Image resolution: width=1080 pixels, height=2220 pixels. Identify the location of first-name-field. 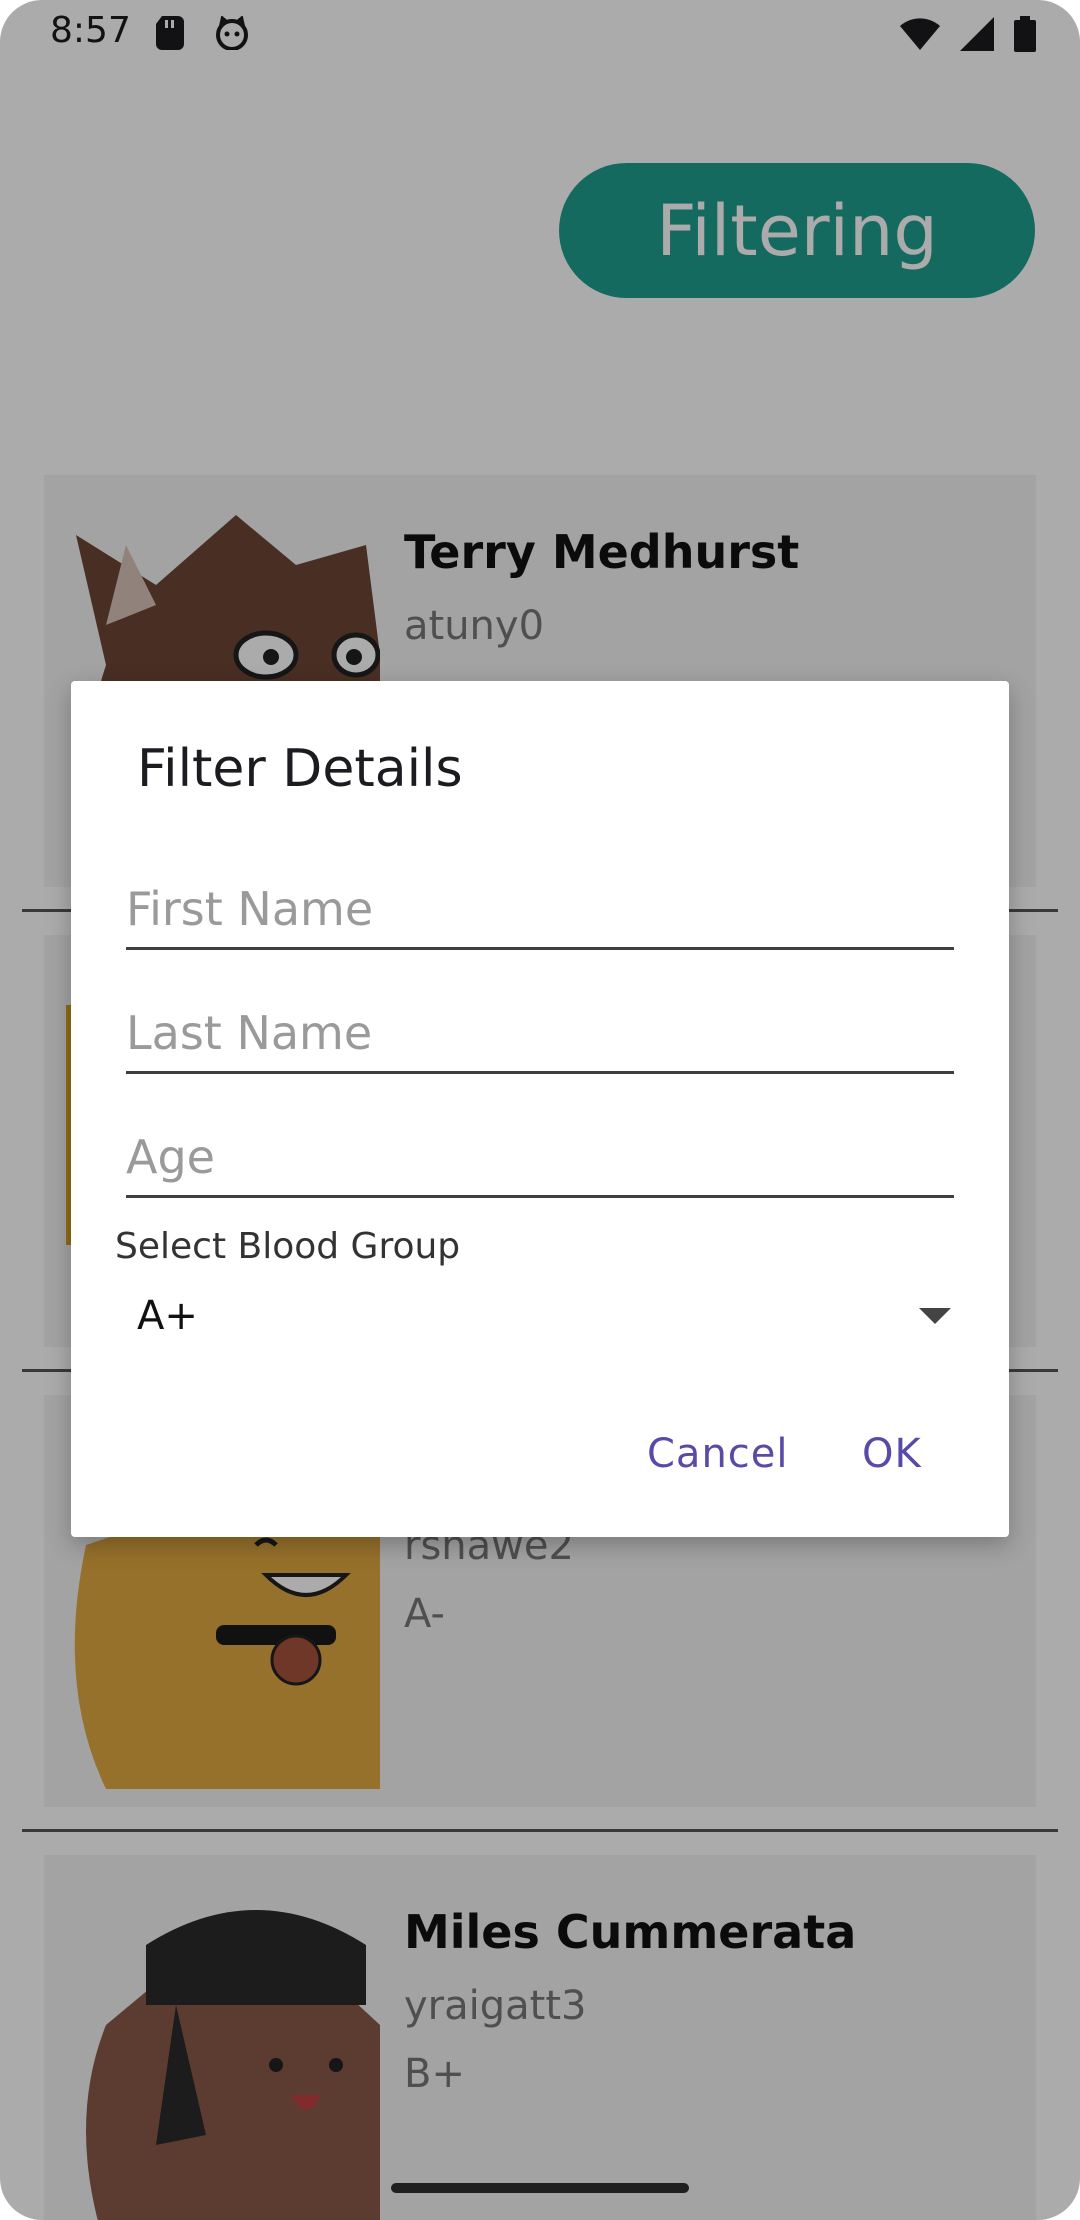
(540, 910).